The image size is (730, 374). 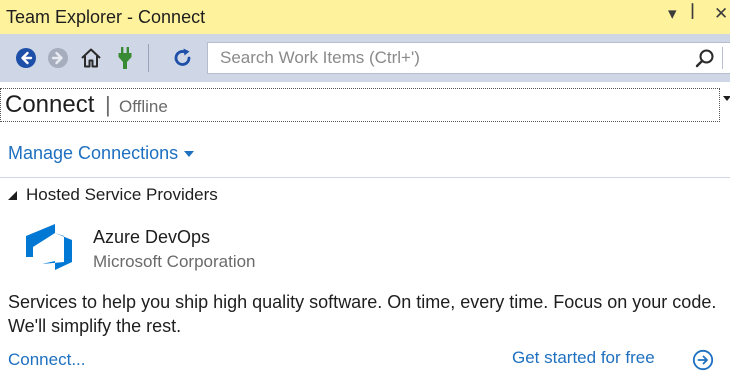 I want to click on home-icon, so click(x=91, y=58).